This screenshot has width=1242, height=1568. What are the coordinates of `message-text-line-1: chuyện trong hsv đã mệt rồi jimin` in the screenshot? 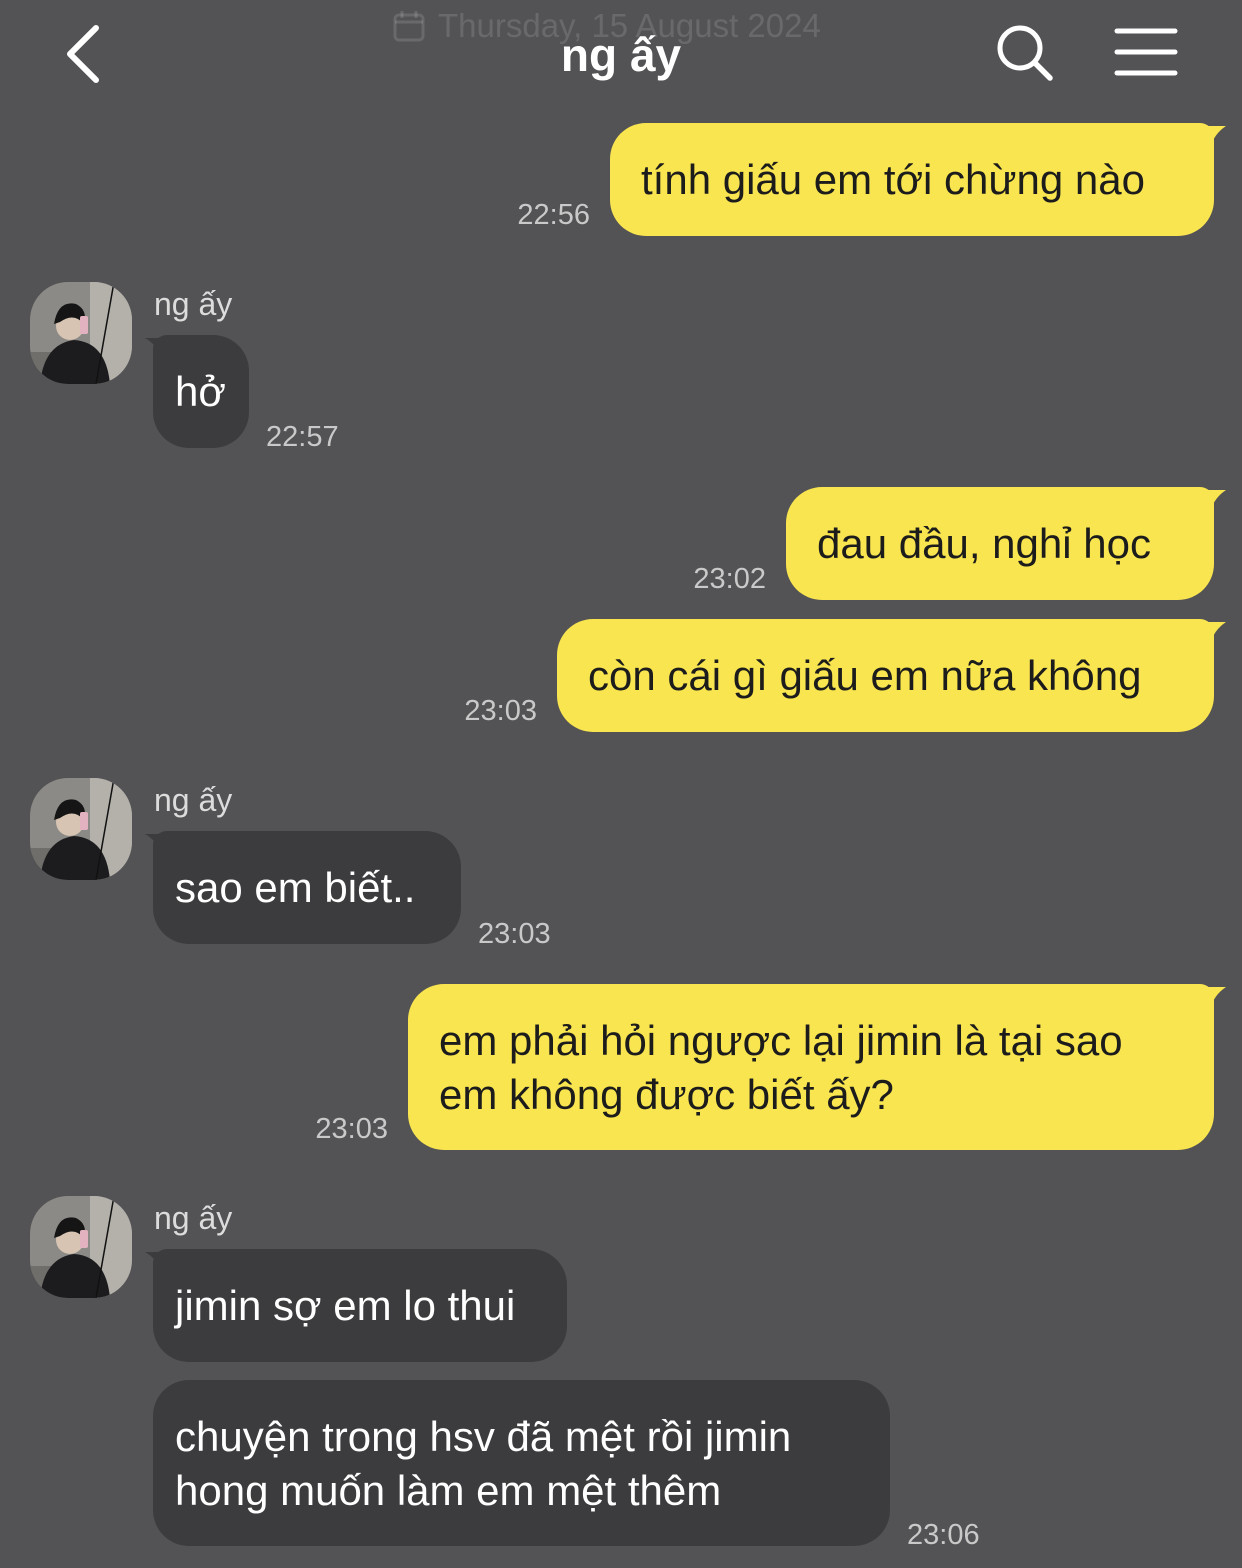 It's located at (483, 1436).